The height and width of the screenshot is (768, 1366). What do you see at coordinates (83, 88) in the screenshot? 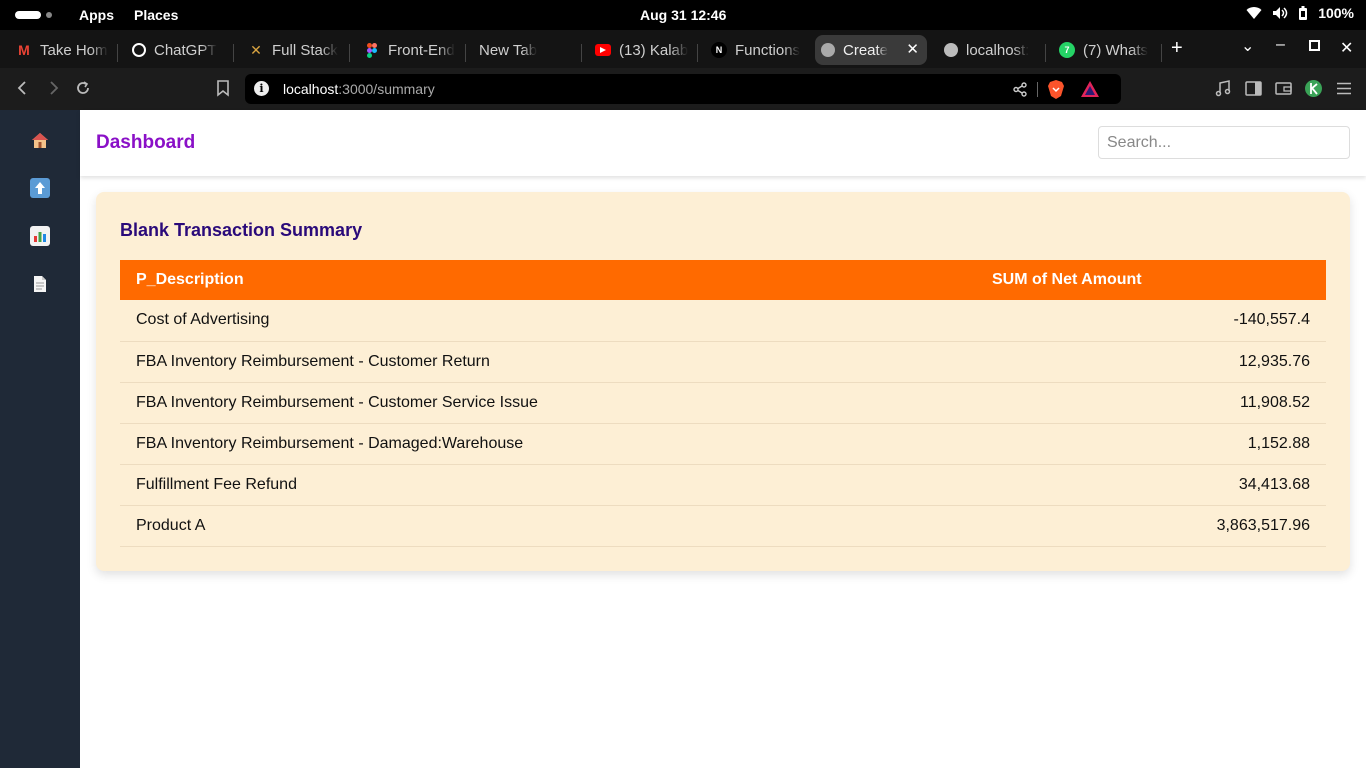
I see `reload-icon` at bounding box center [83, 88].